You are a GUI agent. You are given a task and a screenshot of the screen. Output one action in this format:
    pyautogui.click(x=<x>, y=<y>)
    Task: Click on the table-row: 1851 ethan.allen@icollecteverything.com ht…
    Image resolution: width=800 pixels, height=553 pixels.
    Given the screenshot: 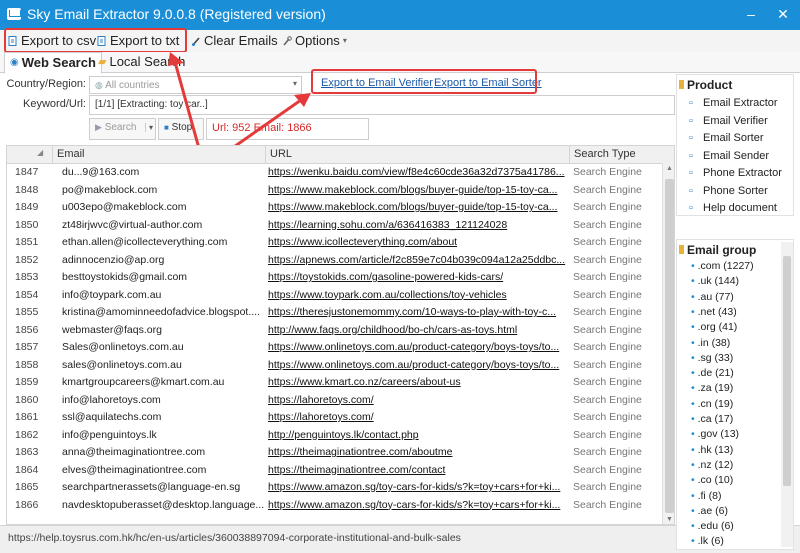 What is the action you would take?
    pyautogui.click(x=334, y=243)
    